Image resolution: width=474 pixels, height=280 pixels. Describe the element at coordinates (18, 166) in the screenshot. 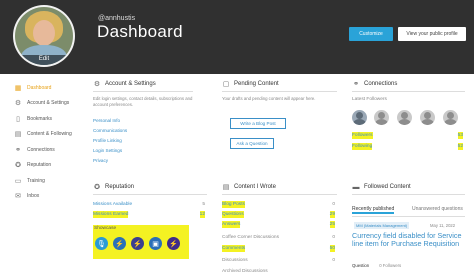

I see `reputation-icon: ✪` at that location.